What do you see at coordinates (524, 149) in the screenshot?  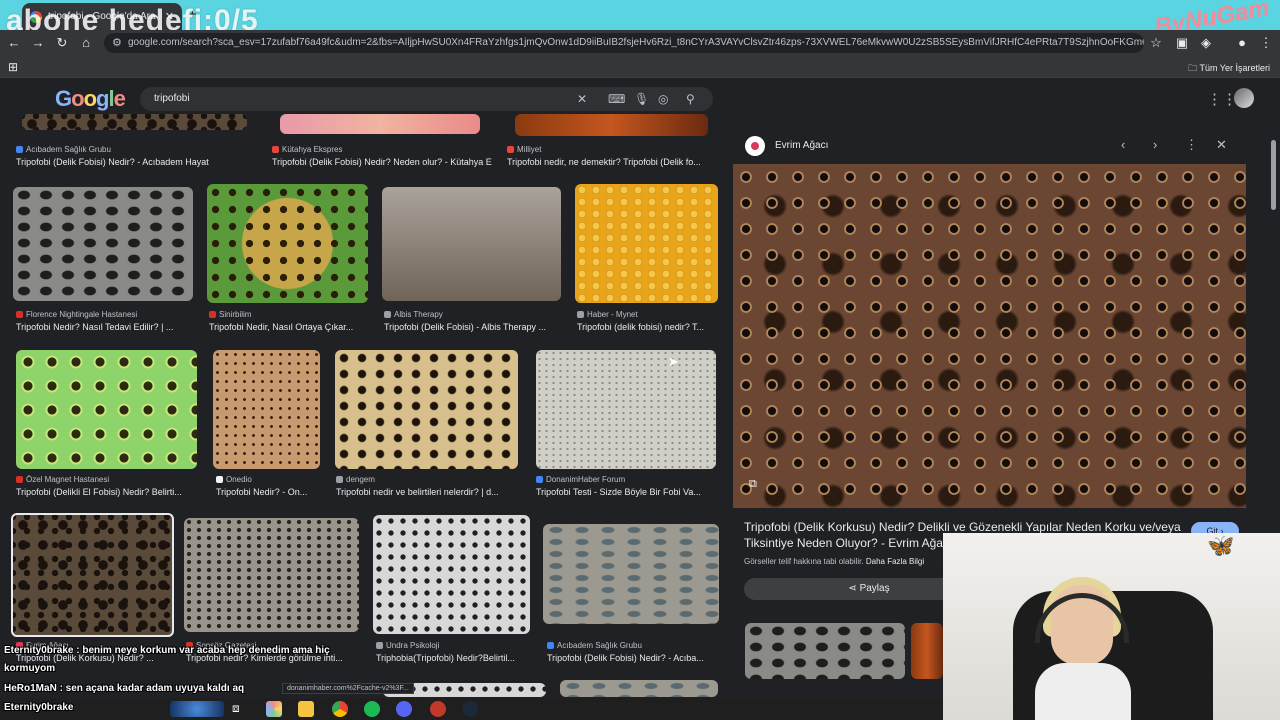 I see `result-source: Milliyet` at bounding box center [524, 149].